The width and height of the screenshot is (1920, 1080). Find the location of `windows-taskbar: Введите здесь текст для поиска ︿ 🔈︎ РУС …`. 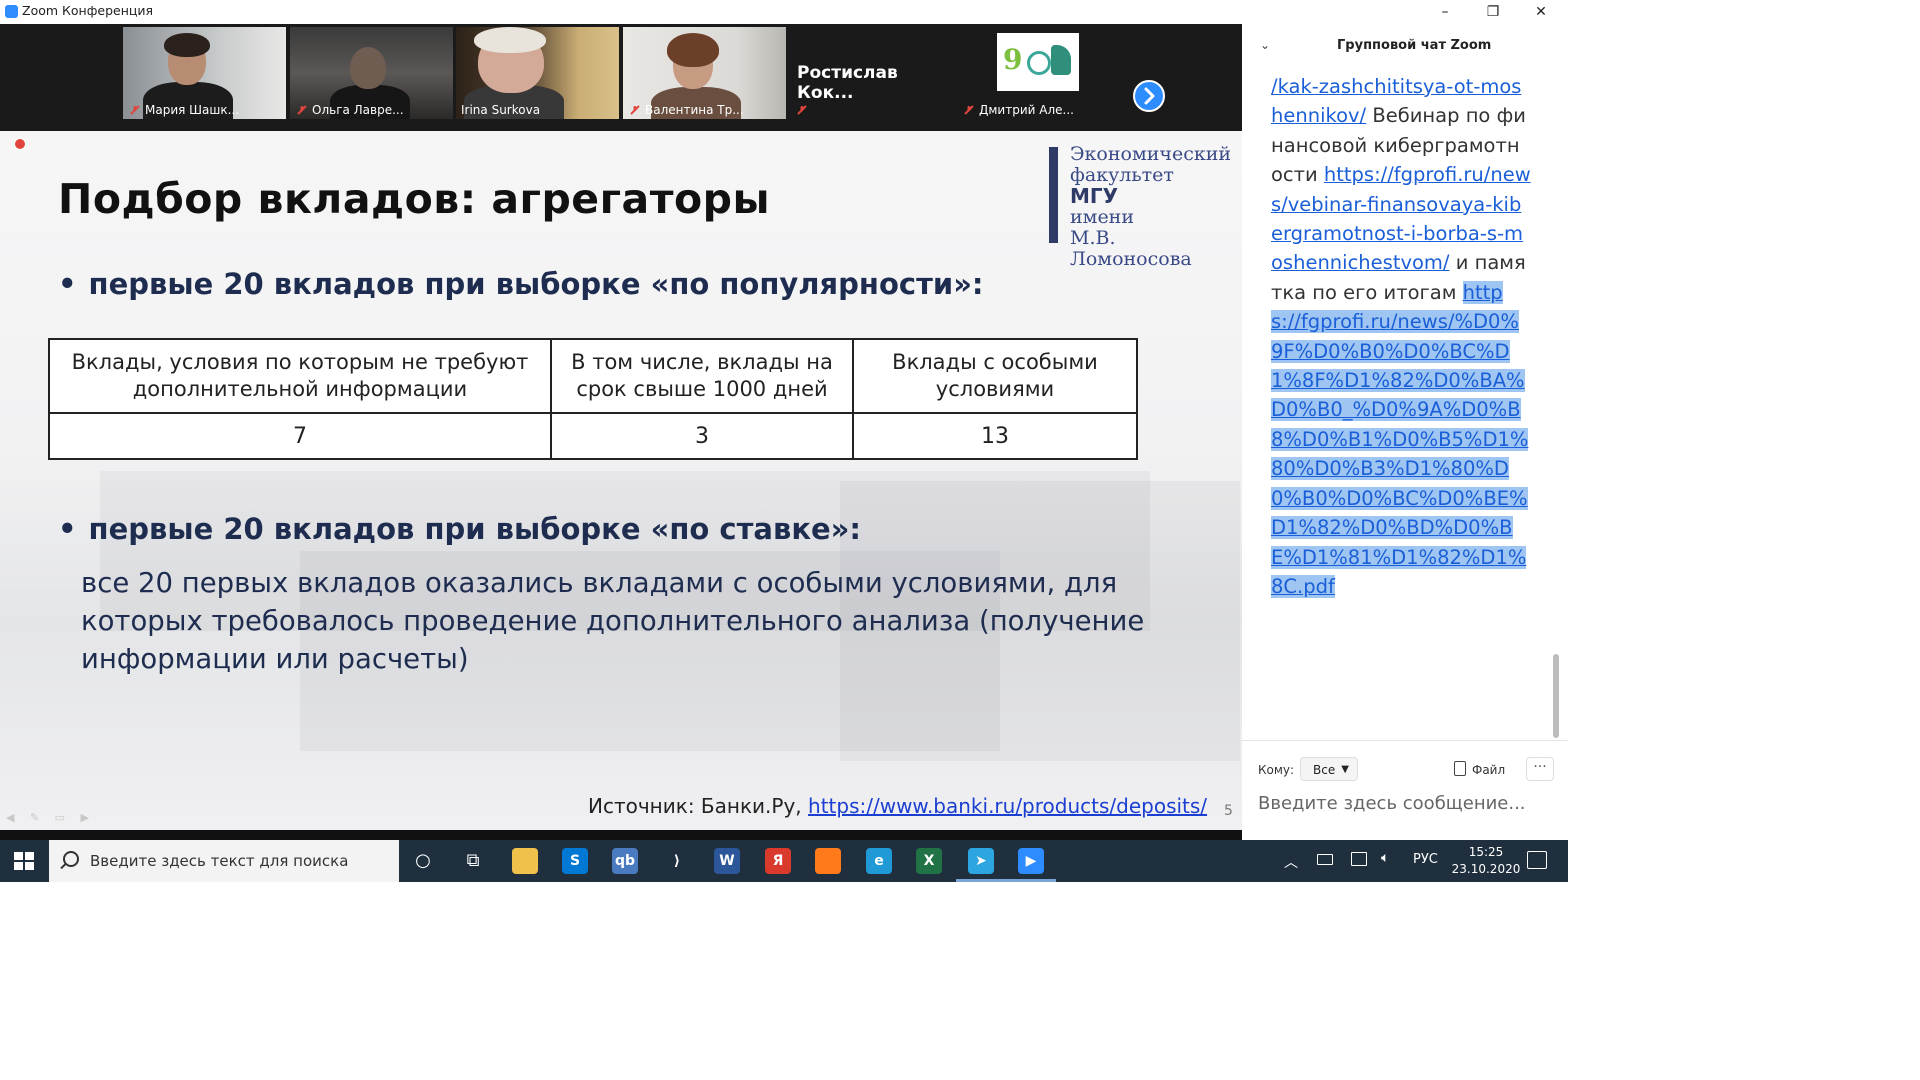

windows-taskbar: Введите здесь текст для поиска ︿ 🔈︎ РУС … is located at coordinates (784, 861).